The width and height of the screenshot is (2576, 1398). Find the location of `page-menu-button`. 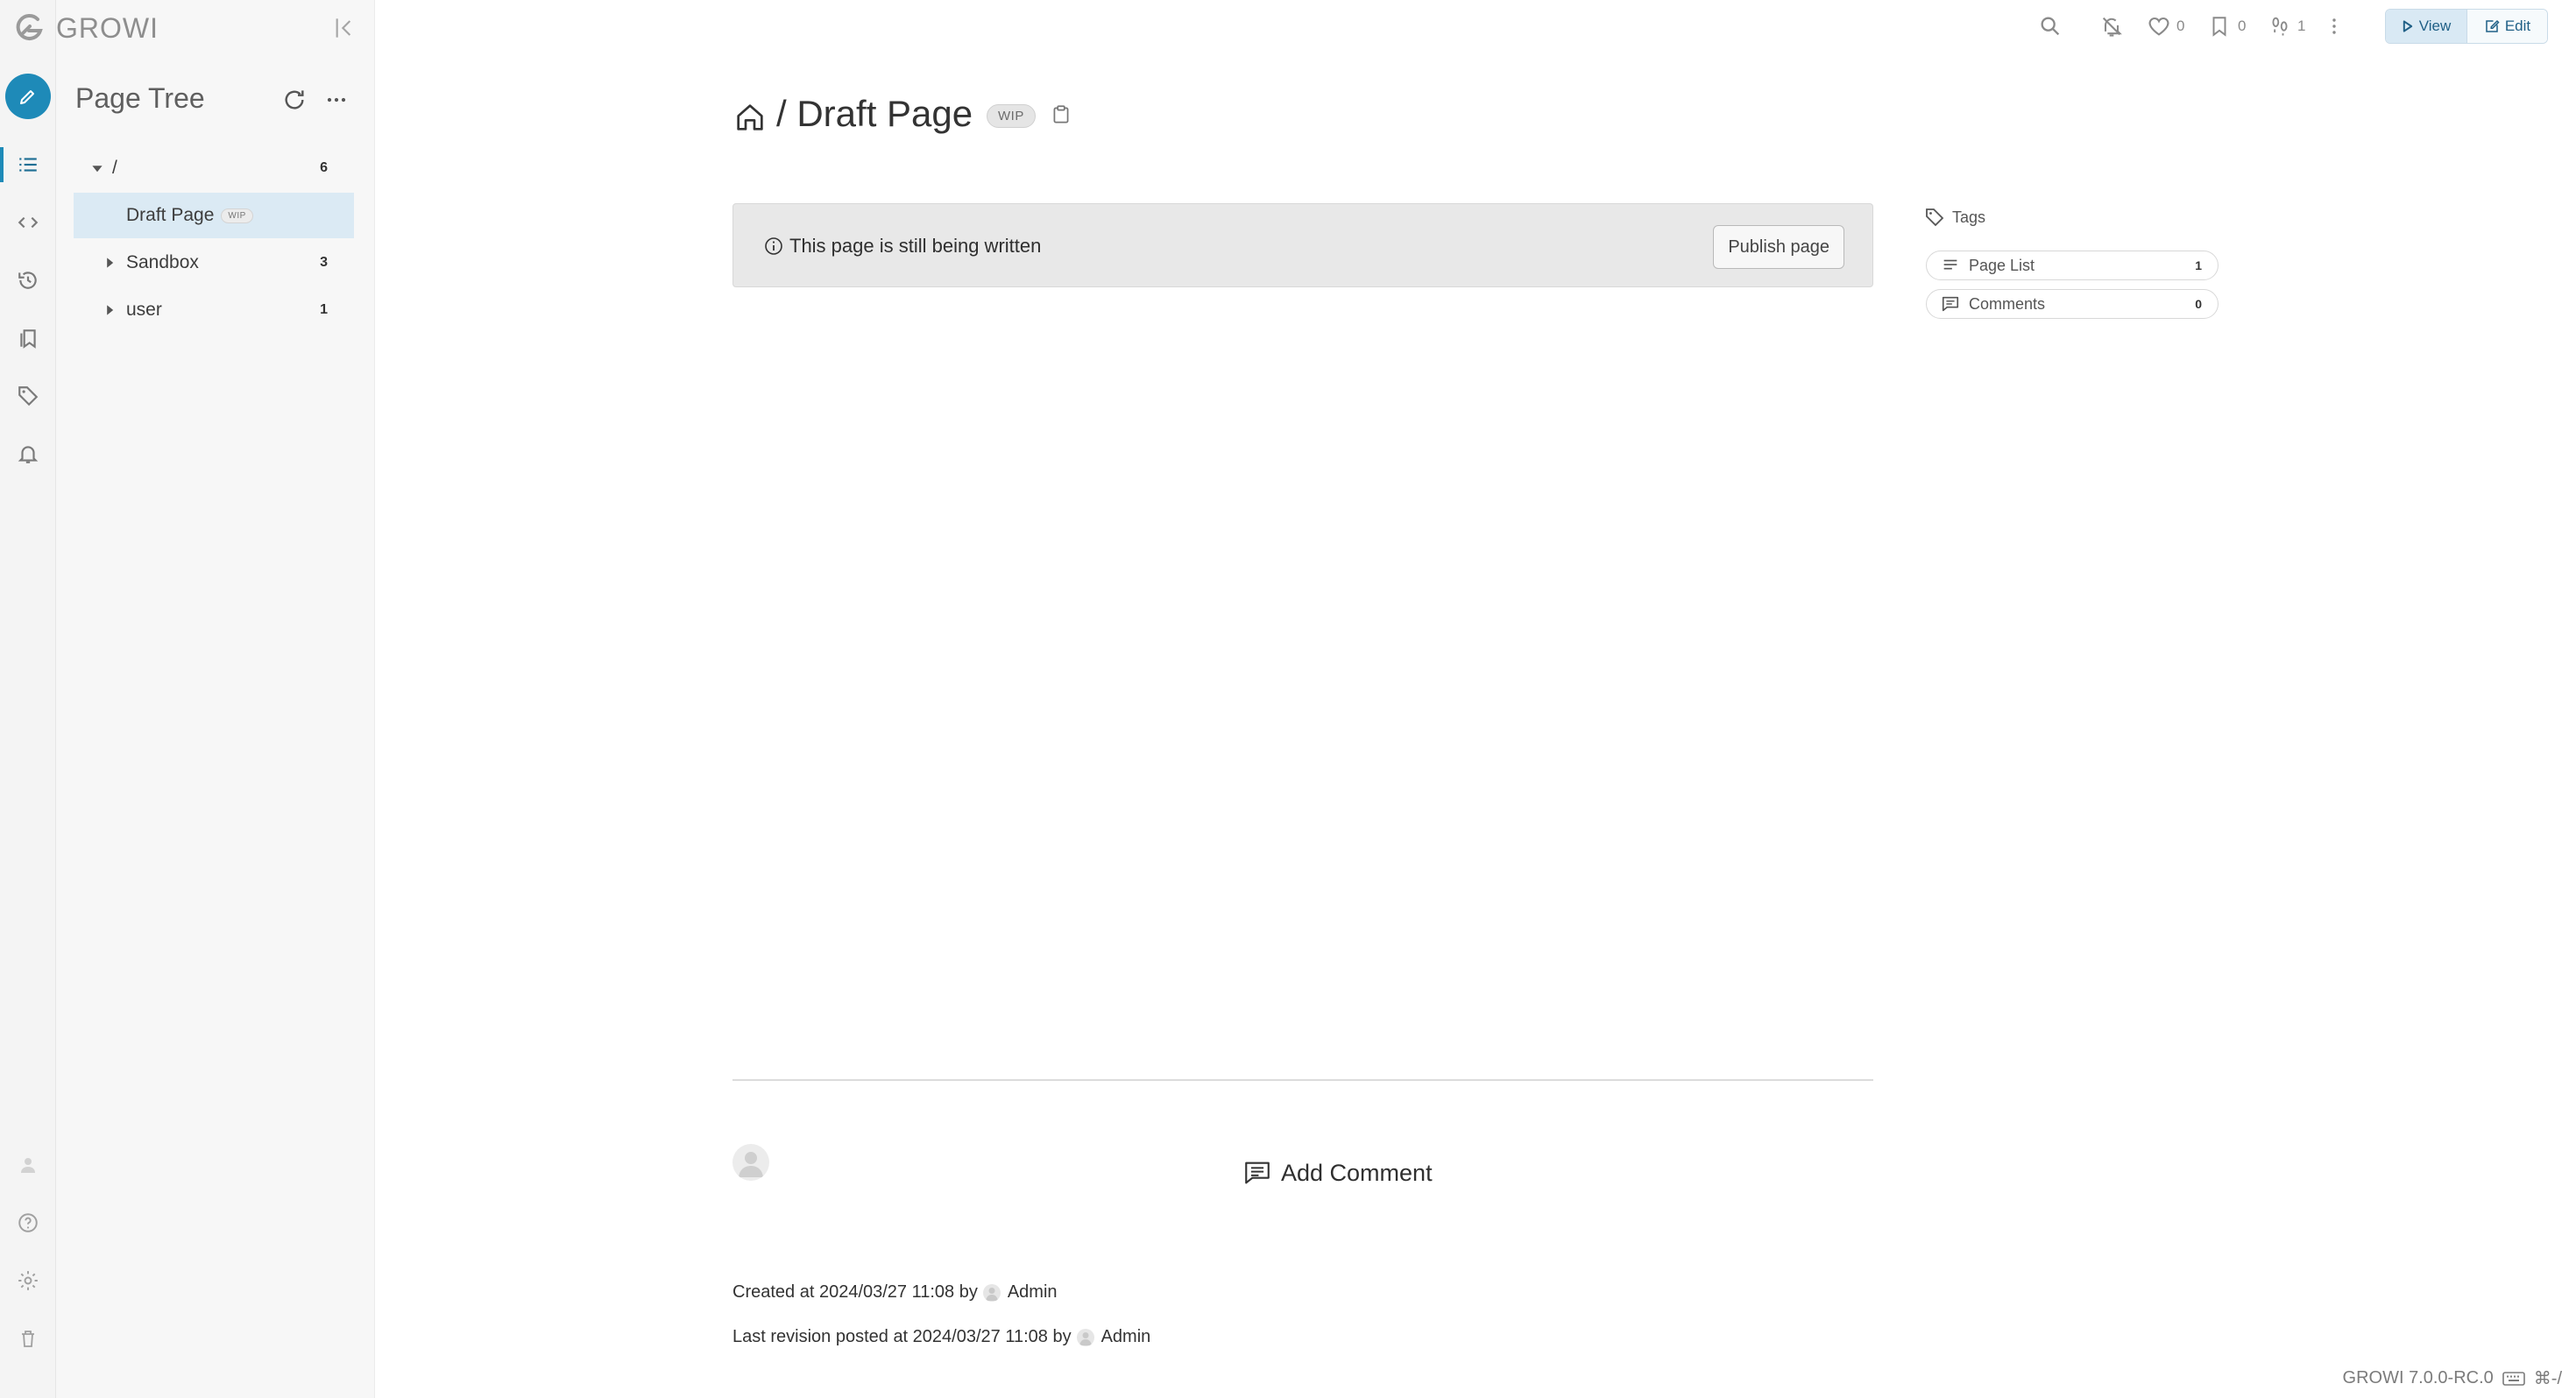

page-menu-button is located at coordinates (2334, 26).